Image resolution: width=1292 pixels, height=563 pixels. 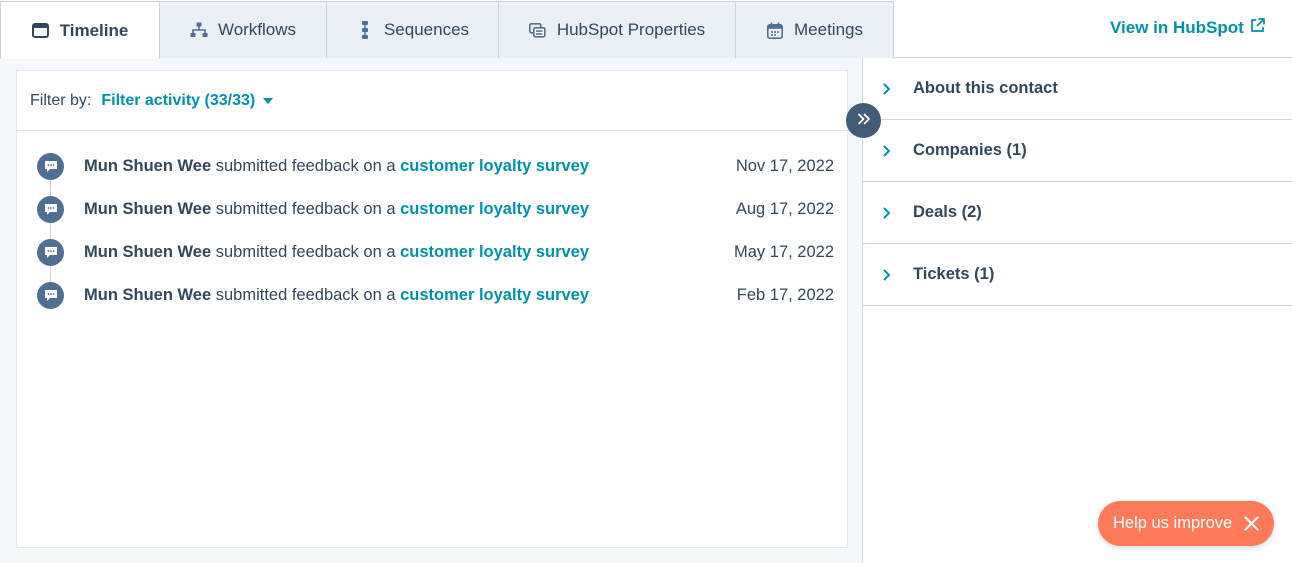 What do you see at coordinates (199, 30) in the screenshot?
I see `workflow-icon` at bounding box center [199, 30].